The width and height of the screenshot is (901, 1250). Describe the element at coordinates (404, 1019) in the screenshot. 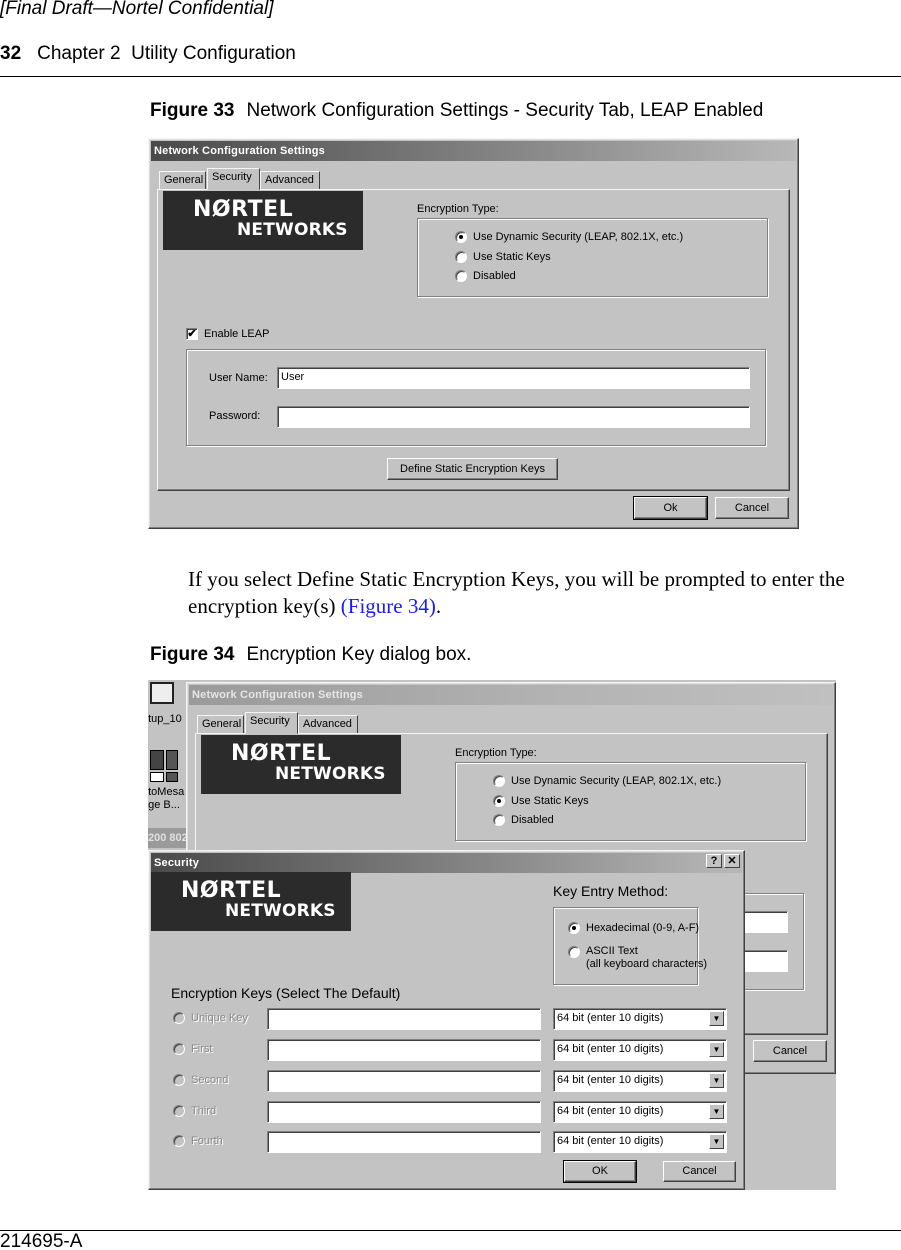

I see `unique-key-input` at that location.